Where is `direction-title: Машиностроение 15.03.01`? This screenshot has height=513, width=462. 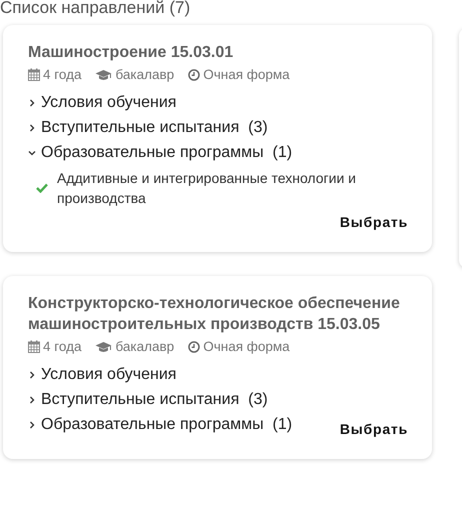
direction-title: Машиностроение 15.03.01 is located at coordinates (131, 53).